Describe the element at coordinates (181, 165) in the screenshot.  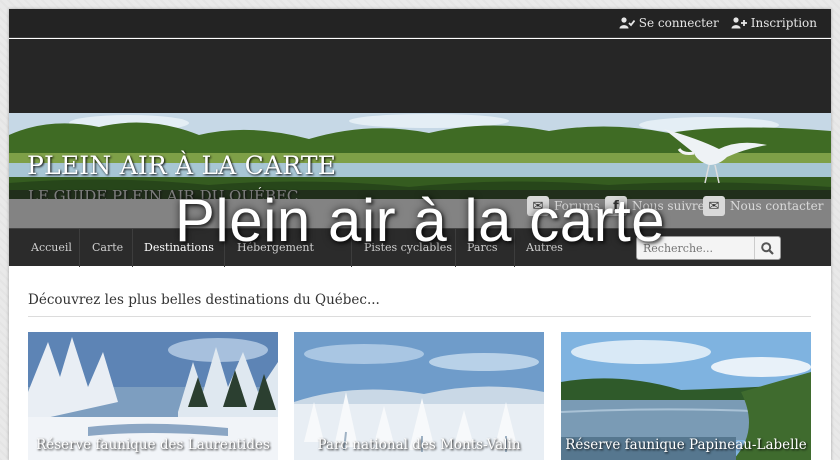
I see `site-title: PLEIN AIR À LA CARTE` at that location.